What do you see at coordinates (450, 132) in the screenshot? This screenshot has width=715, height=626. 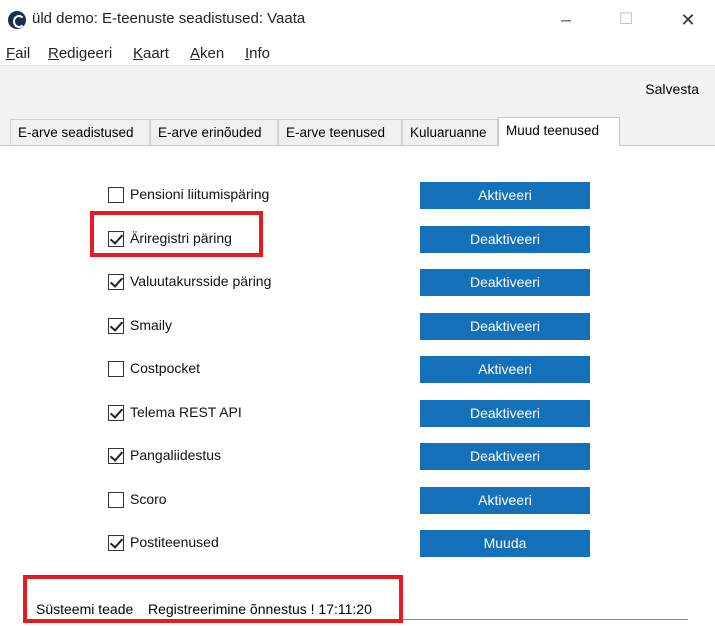 I see `tab-kuluaruanne: Kuluaruanne` at bounding box center [450, 132].